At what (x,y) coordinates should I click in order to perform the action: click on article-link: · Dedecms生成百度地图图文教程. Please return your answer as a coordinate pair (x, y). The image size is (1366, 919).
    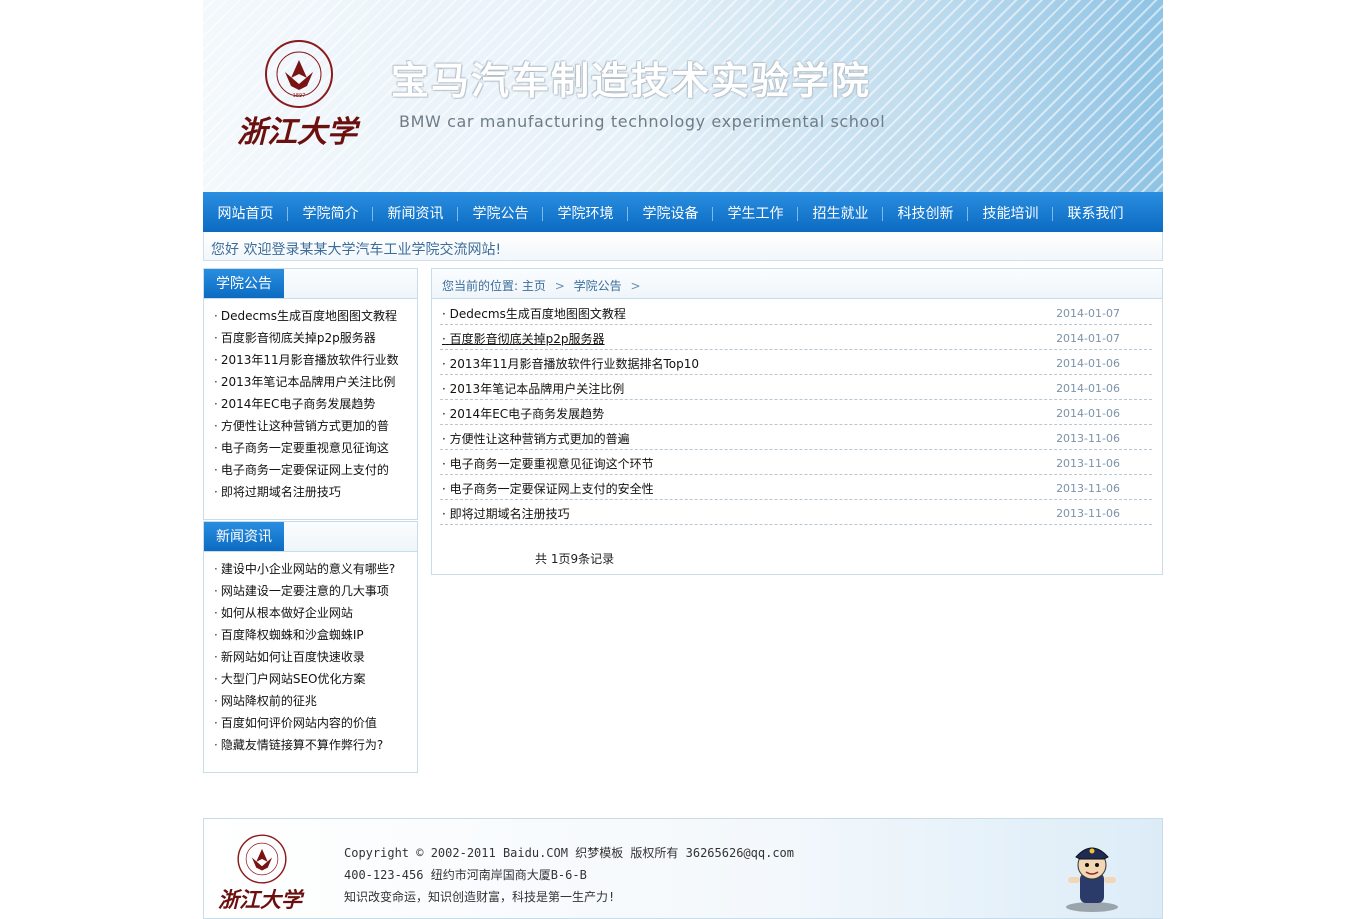
    Looking at the image, I should click on (534, 313).